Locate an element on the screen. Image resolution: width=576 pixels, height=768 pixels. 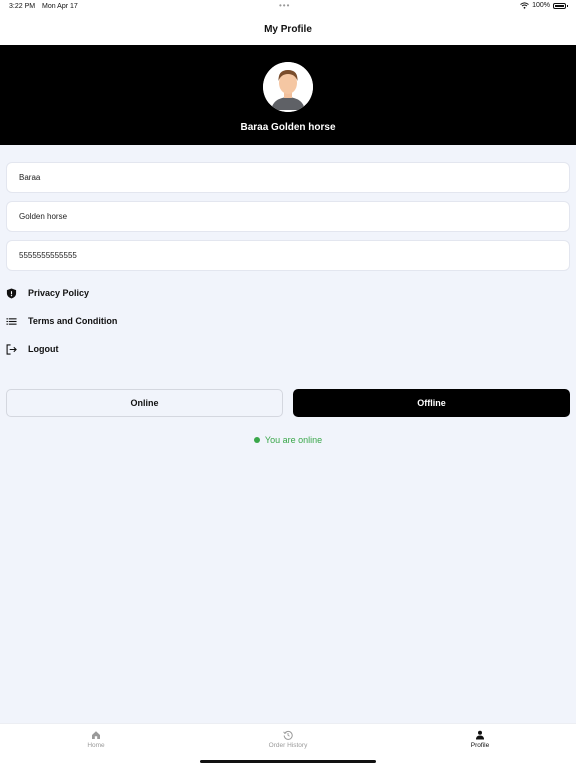
status-dot-icon is located at coordinates (256, 440).